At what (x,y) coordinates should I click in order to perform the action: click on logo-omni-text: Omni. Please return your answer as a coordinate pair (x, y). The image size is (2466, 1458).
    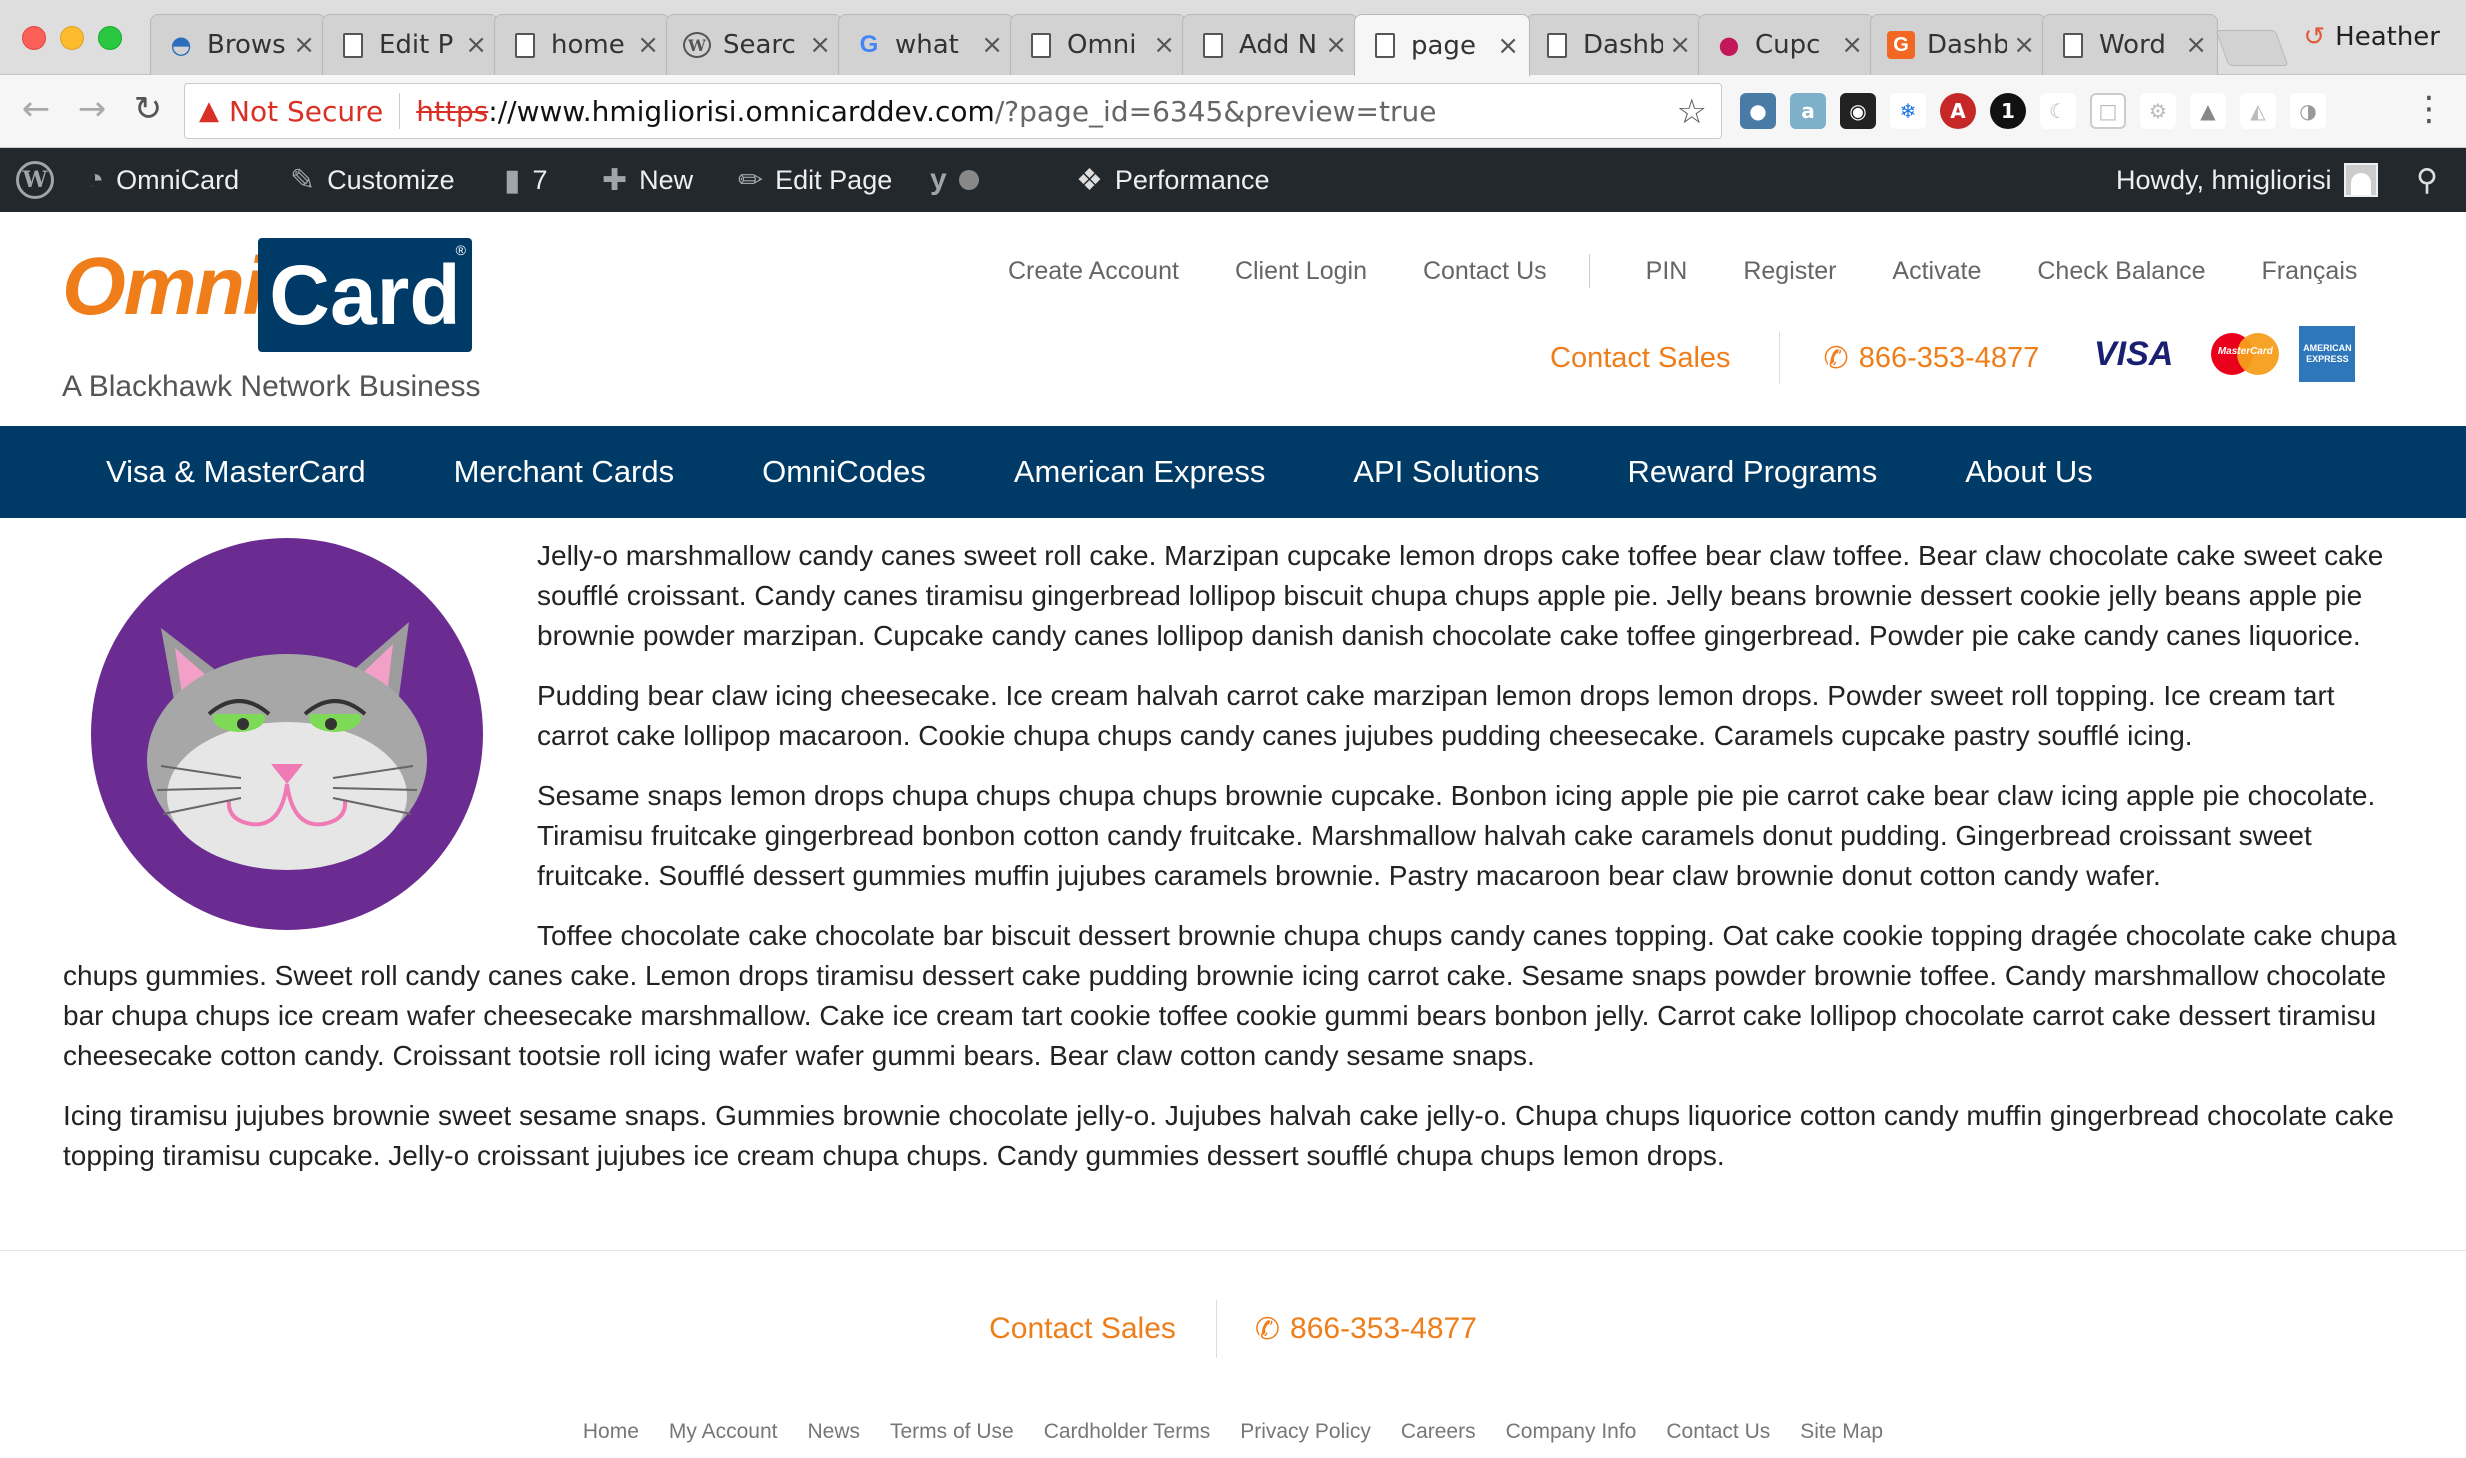
    Looking at the image, I should click on (164, 287).